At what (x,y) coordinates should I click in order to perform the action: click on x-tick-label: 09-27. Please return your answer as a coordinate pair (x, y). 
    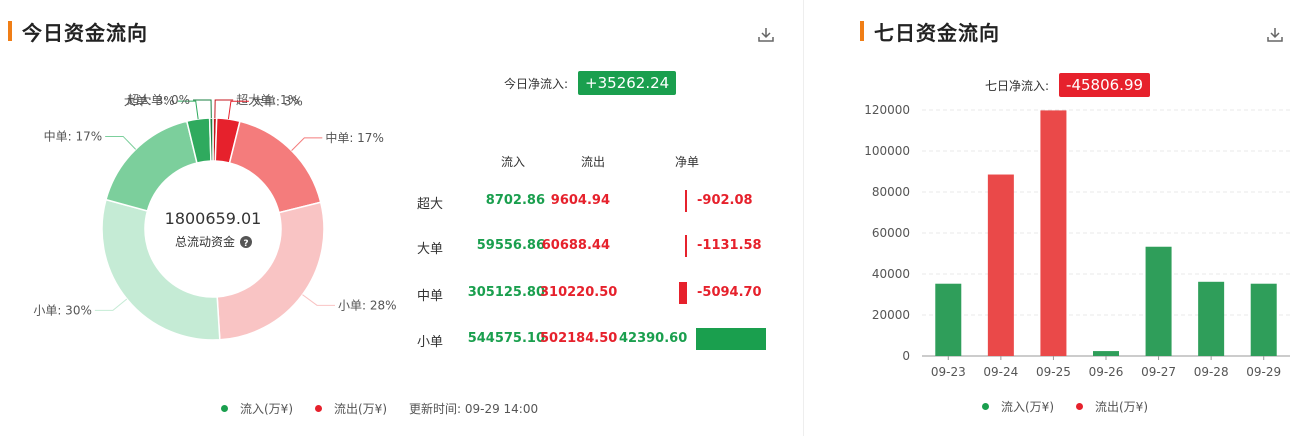
    Looking at the image, I should click on (1158, 372).